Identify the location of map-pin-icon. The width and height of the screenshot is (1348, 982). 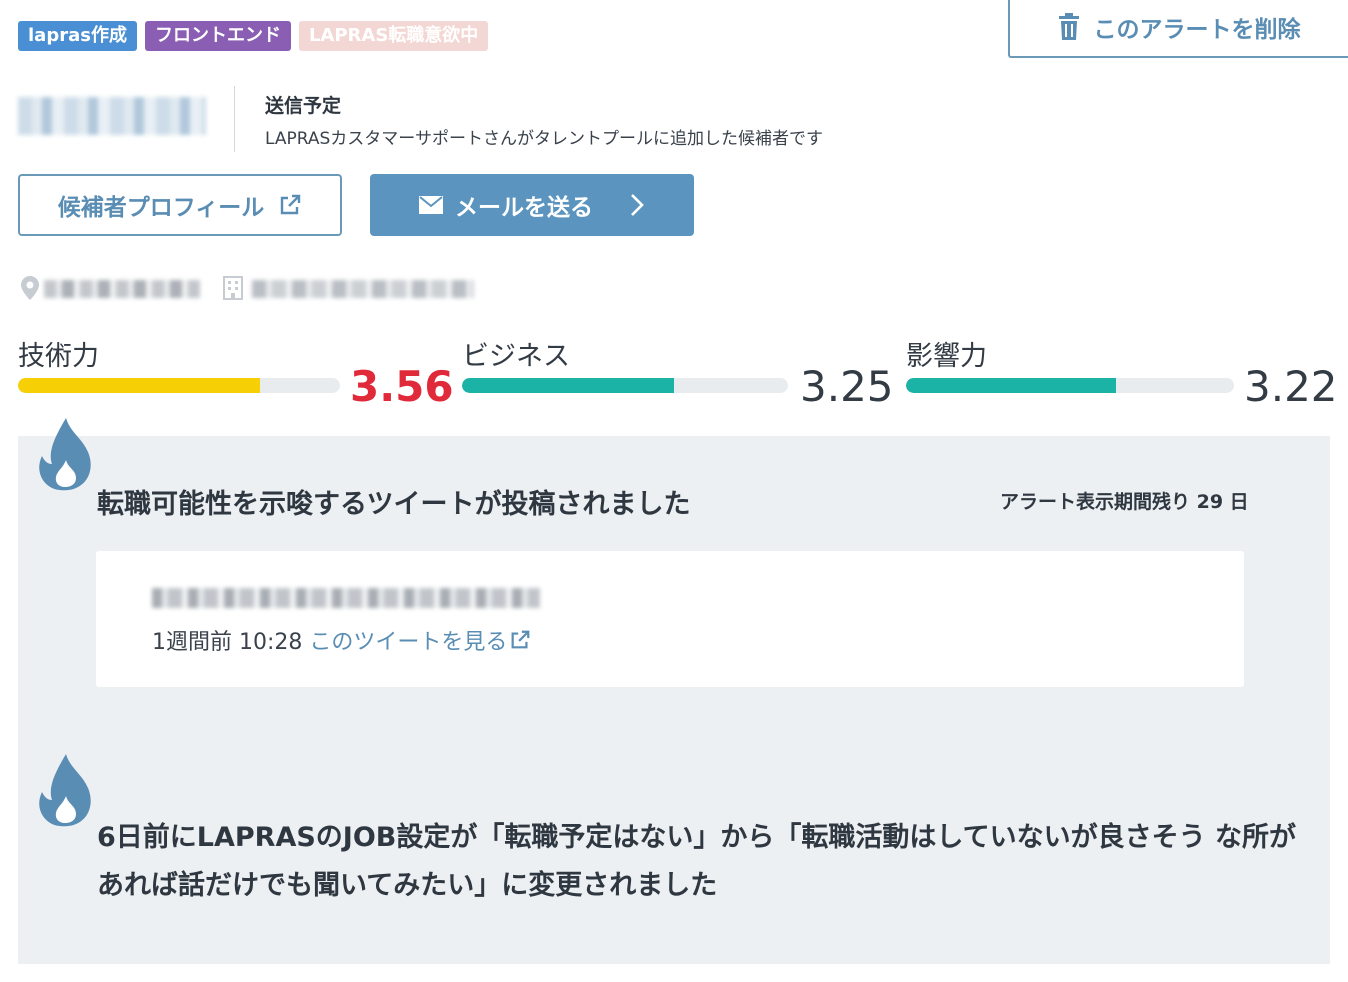
(30, 288).